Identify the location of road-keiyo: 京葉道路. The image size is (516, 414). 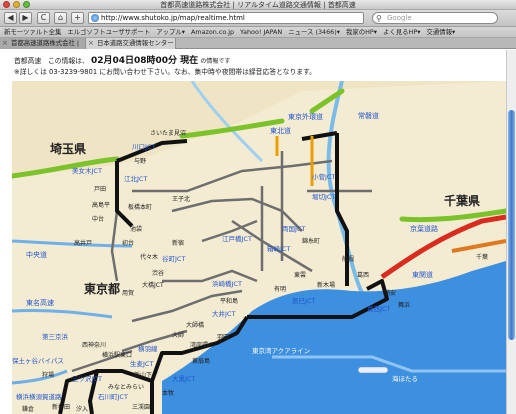
(424, 228).